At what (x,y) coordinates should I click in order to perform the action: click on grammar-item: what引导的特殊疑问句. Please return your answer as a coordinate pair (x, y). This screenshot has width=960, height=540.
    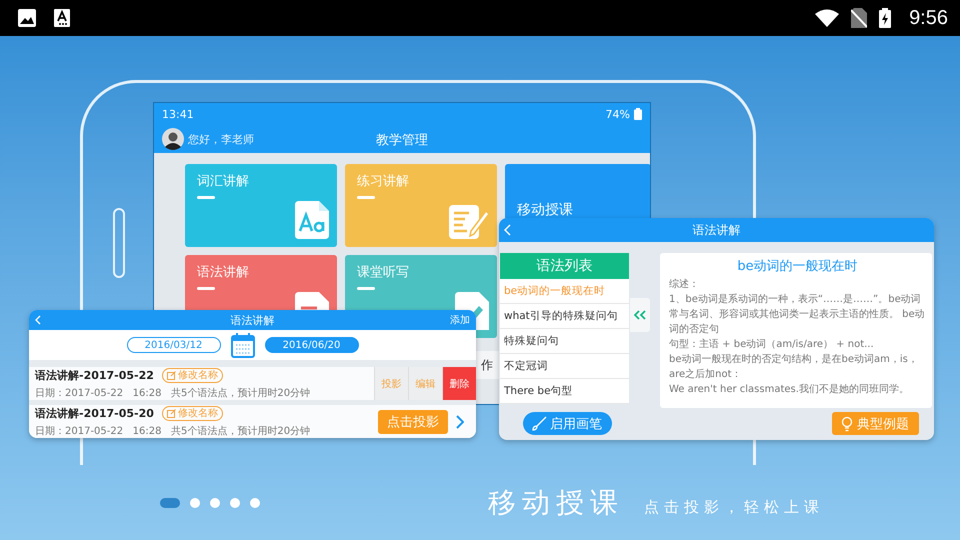
    Looking at the image, I should click on (564, 316).